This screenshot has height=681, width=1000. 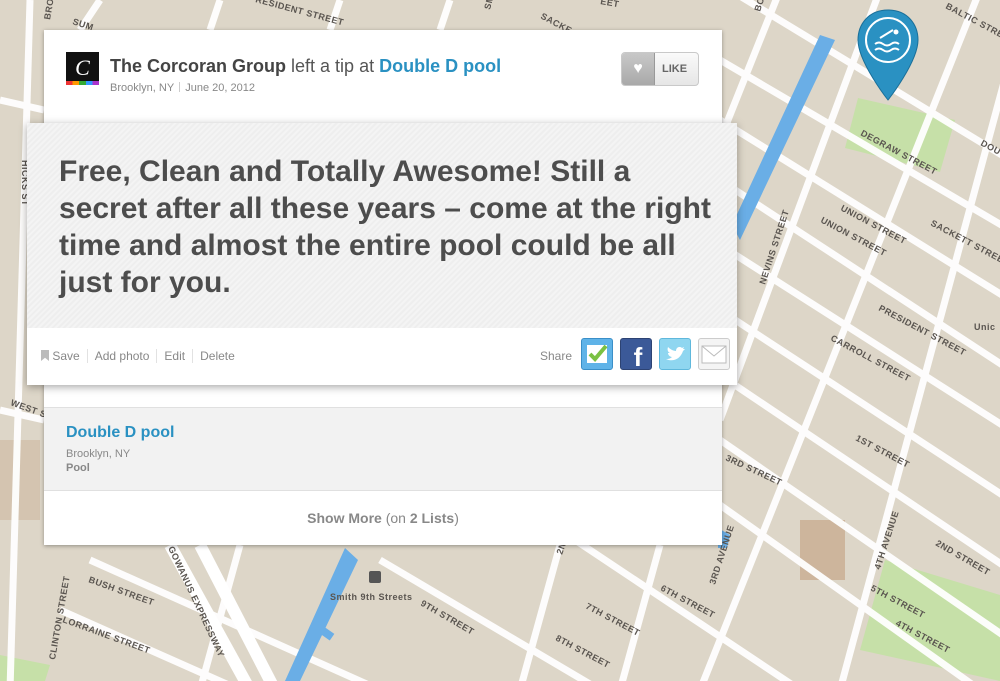 I want to click on twitter-icon, so click(x=675, y=354).